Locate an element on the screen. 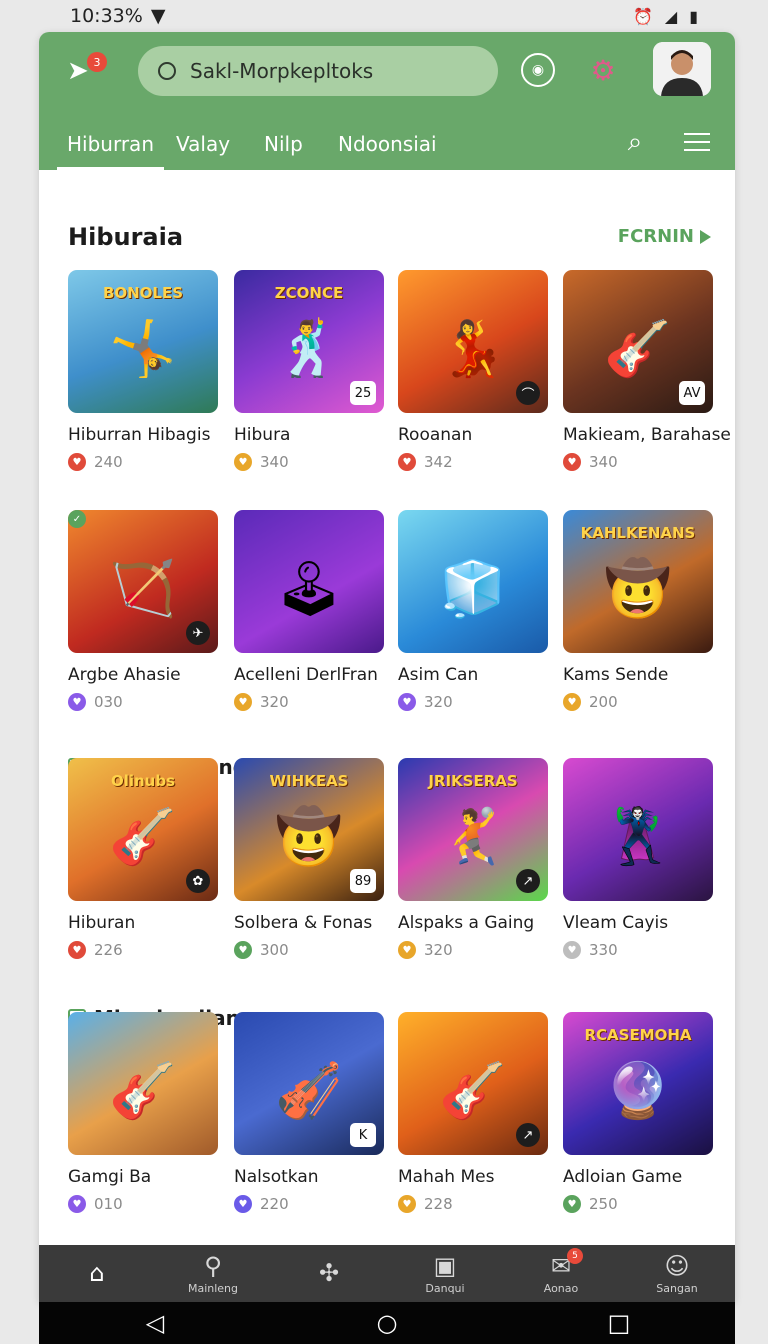 This screenshot has height=1344, width=768. game-tile: 🧊 Asim Can ♥ 320 is located at coordinates (473, 610).